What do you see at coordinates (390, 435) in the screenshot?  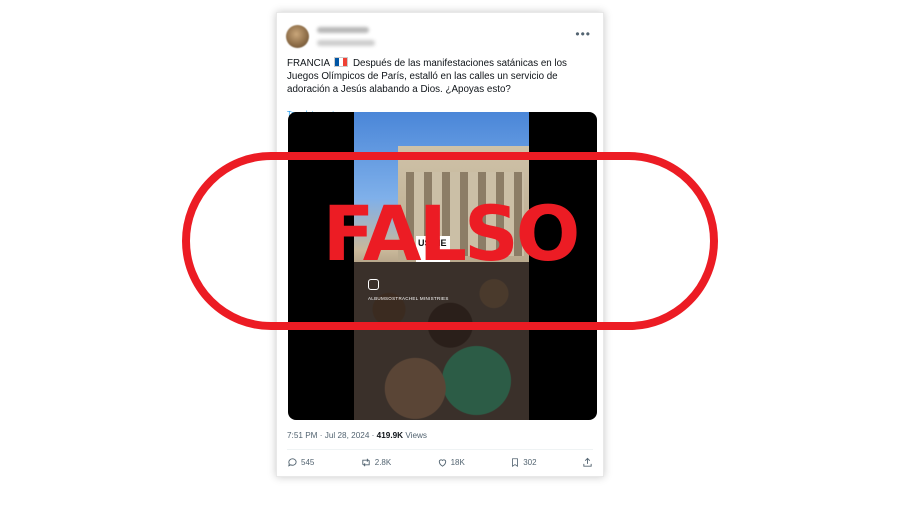 I see `views-count: 419.9K` at bounding box center [390, 435].